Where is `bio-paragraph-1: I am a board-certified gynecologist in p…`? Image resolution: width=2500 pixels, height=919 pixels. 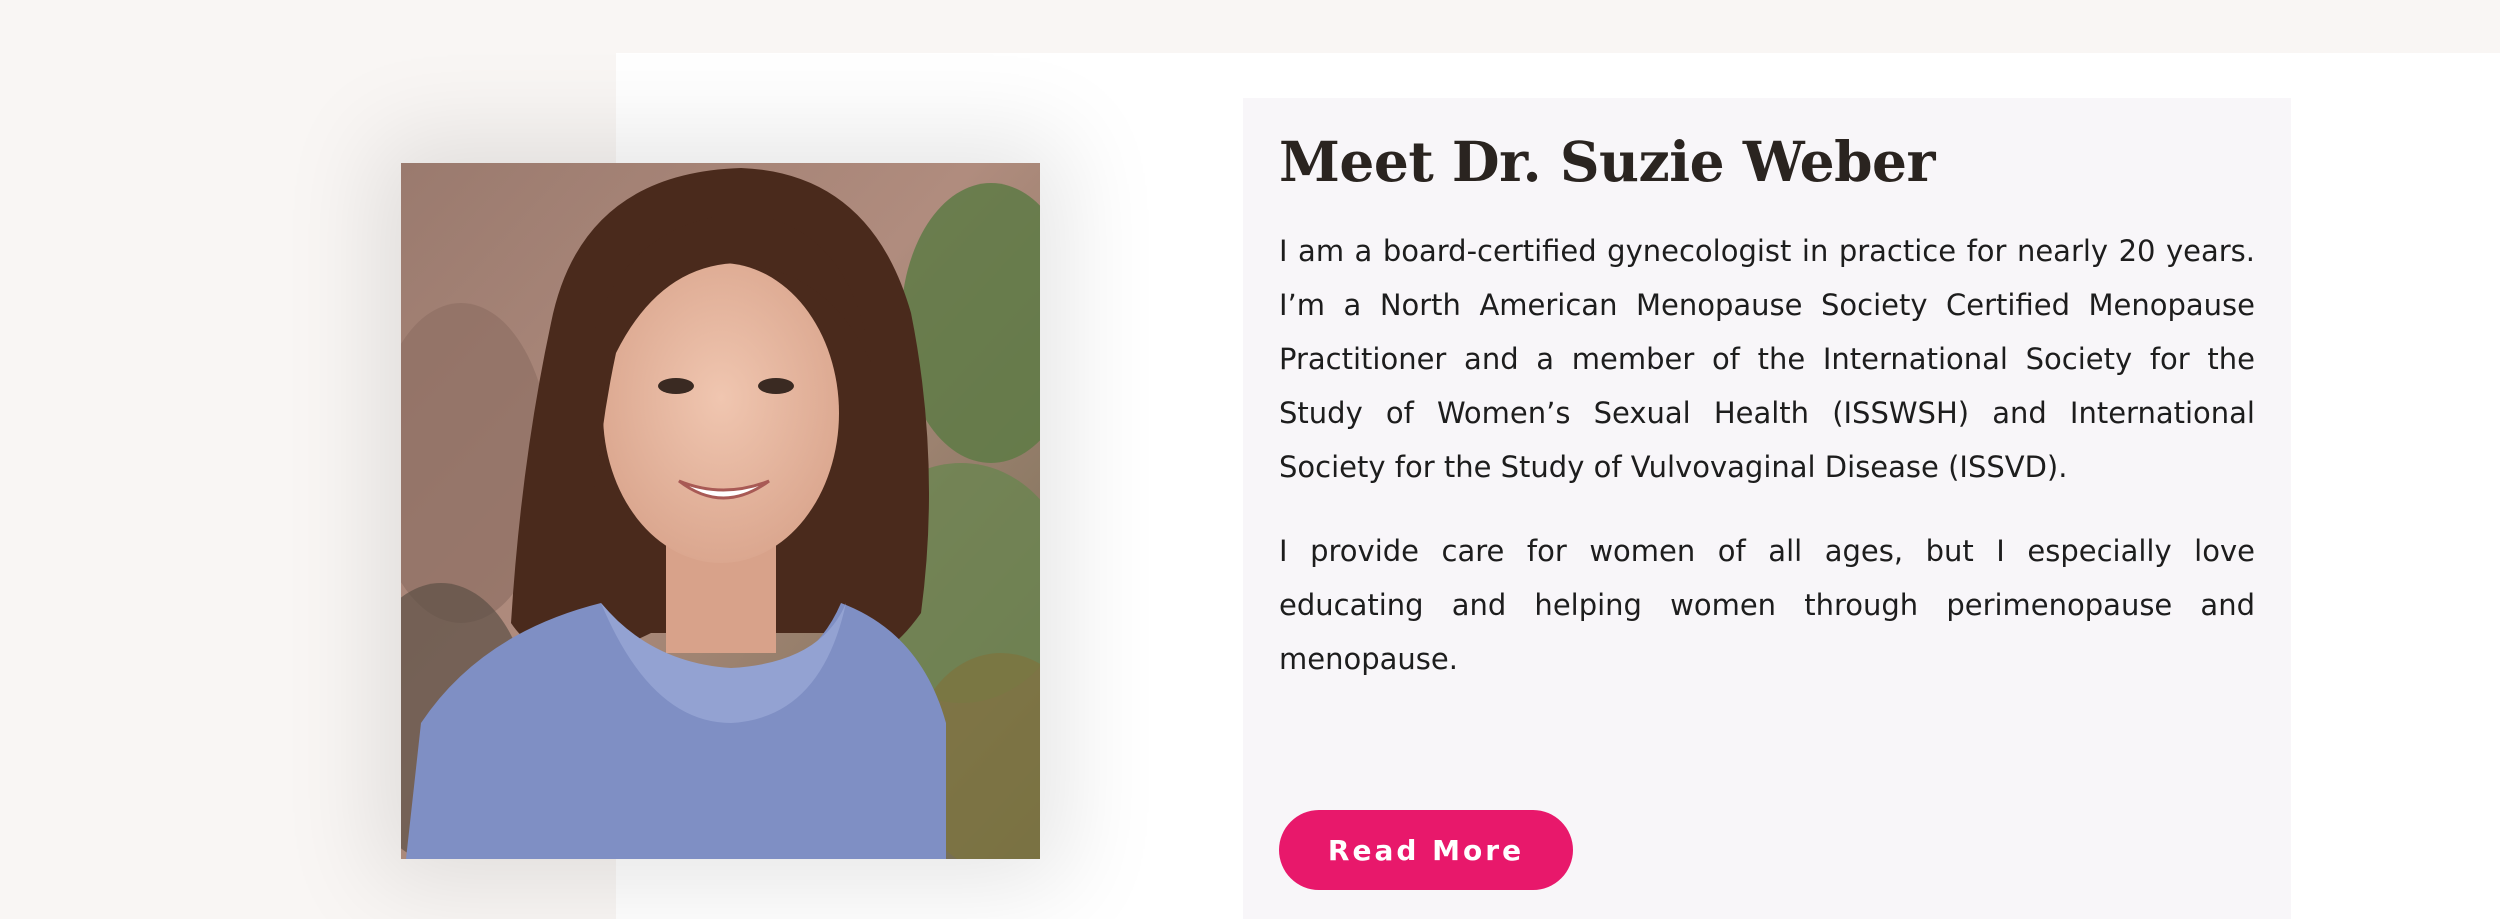 bio-paragraph-1: I am a board-certified gynecologist in p… is located at coordinates (1767, 358).